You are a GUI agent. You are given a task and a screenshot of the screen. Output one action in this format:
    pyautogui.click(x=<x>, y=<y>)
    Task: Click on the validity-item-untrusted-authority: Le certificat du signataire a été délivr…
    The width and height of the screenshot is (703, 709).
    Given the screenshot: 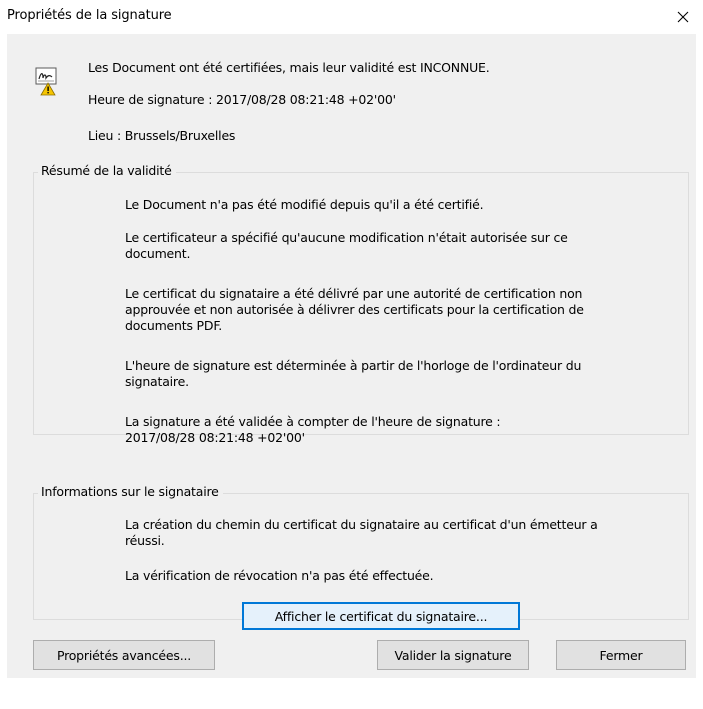 What is the action you would take?
    pyautogui.click(x=354, y=309)
    